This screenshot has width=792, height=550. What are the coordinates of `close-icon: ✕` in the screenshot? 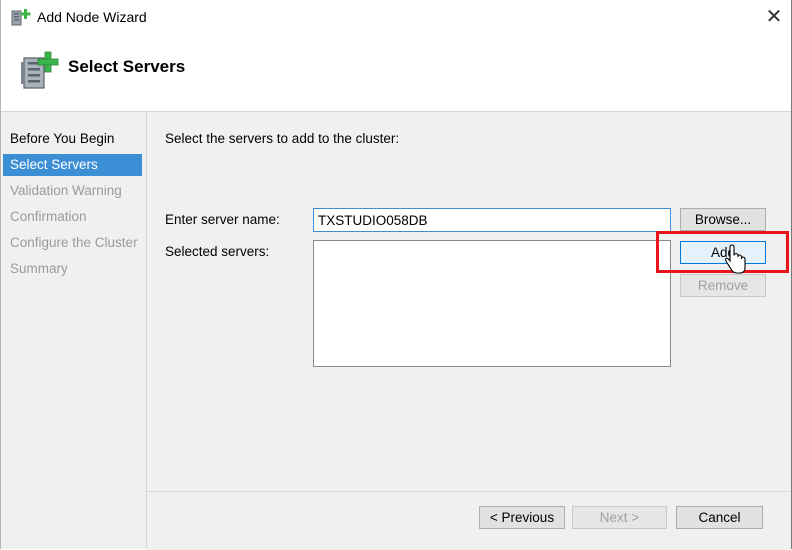 It's located at (774, 17).